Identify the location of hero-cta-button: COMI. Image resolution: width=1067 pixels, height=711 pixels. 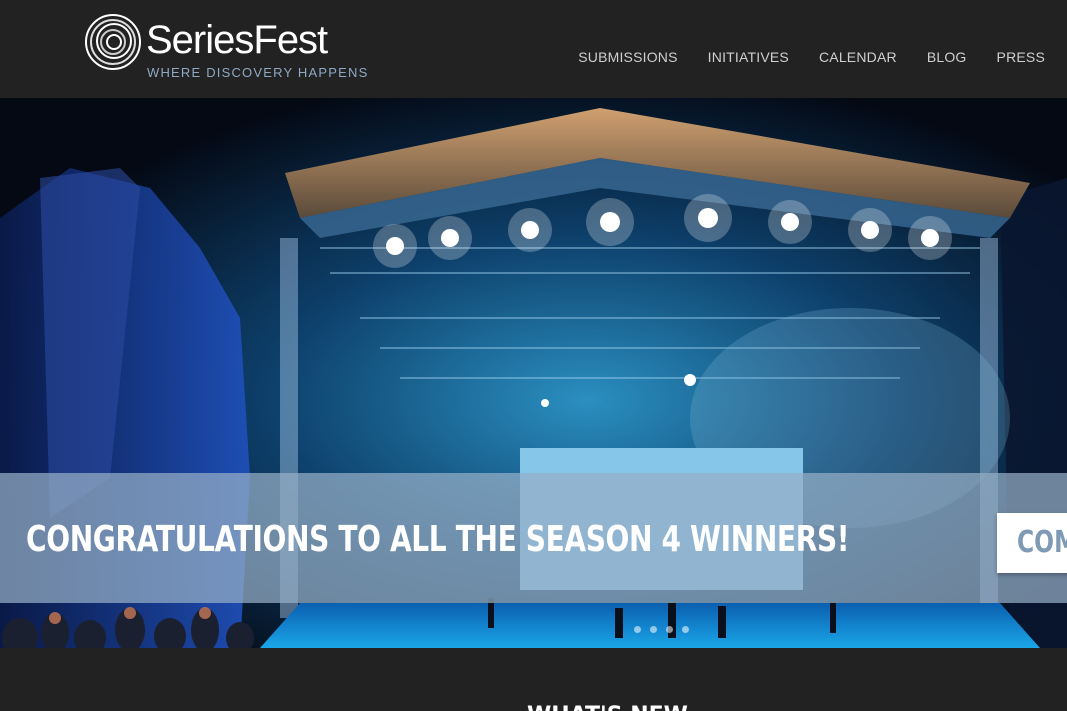
(1032, 543).